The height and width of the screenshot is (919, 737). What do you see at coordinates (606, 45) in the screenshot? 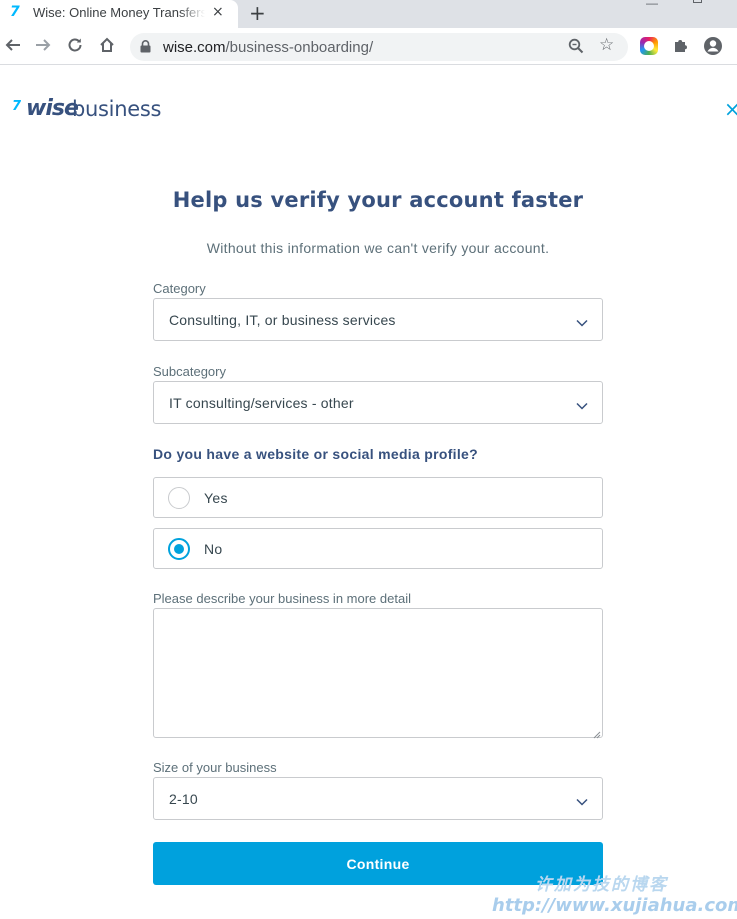
I see `bookmark-star-icon: ☆` at bounding box center [606, 45].